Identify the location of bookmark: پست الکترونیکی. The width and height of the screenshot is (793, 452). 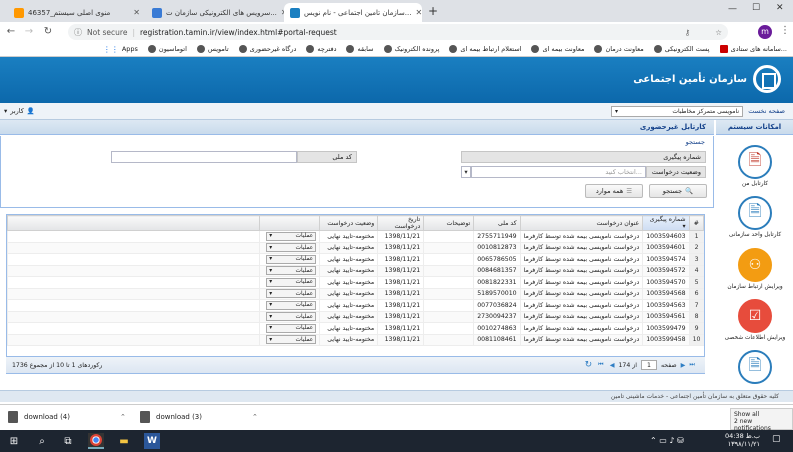
(681, 49).